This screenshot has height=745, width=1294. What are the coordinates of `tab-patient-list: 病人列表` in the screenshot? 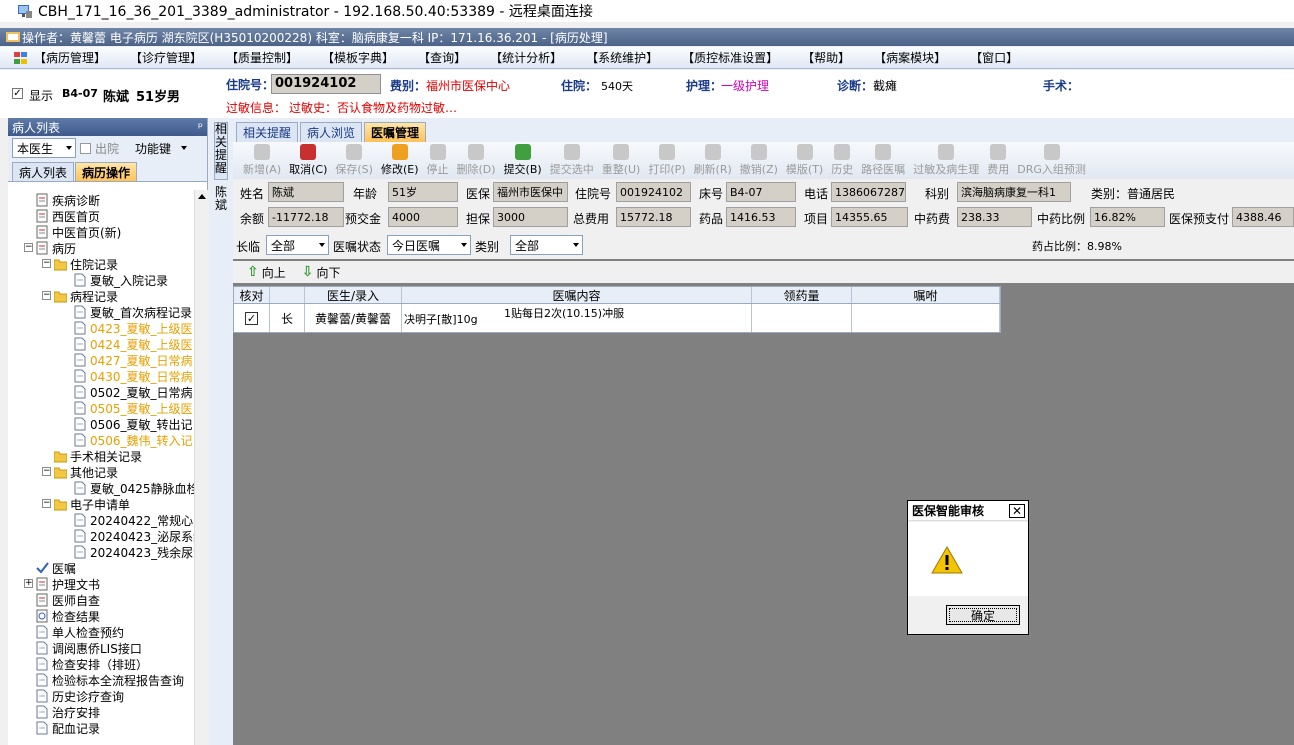 It's located at (43, 171).